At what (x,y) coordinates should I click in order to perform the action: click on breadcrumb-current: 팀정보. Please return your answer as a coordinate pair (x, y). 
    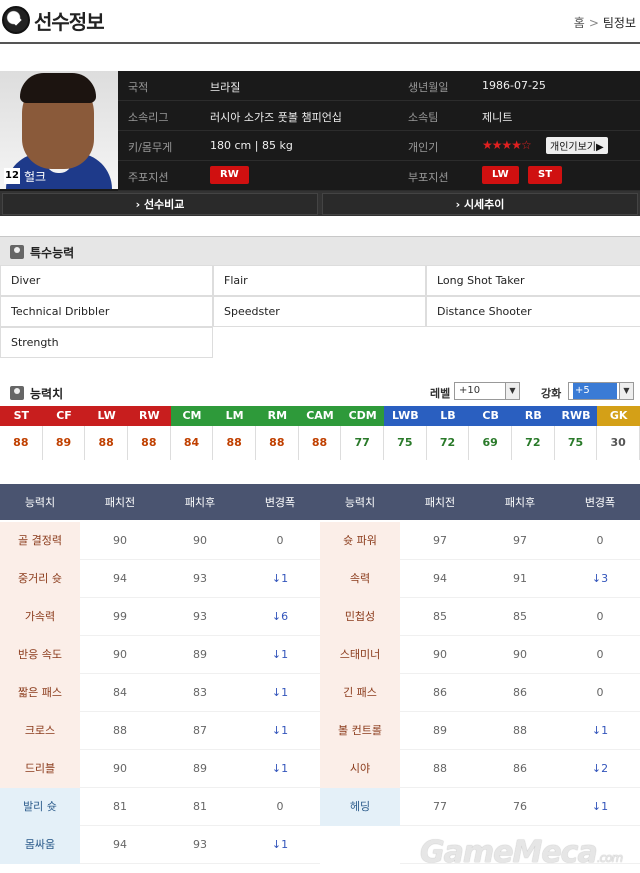
    Looking at the image, I should click on (619, 23).